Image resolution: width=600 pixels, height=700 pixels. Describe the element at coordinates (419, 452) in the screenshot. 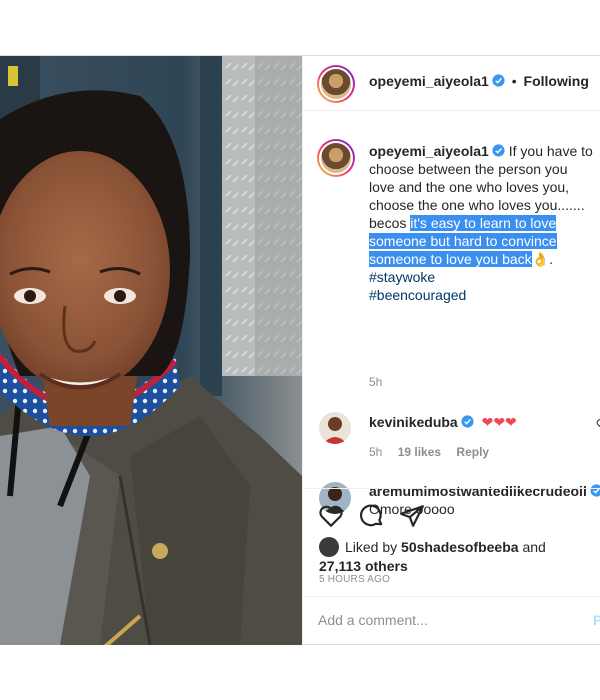

I see `comment-likes: 19 likes` at that location.